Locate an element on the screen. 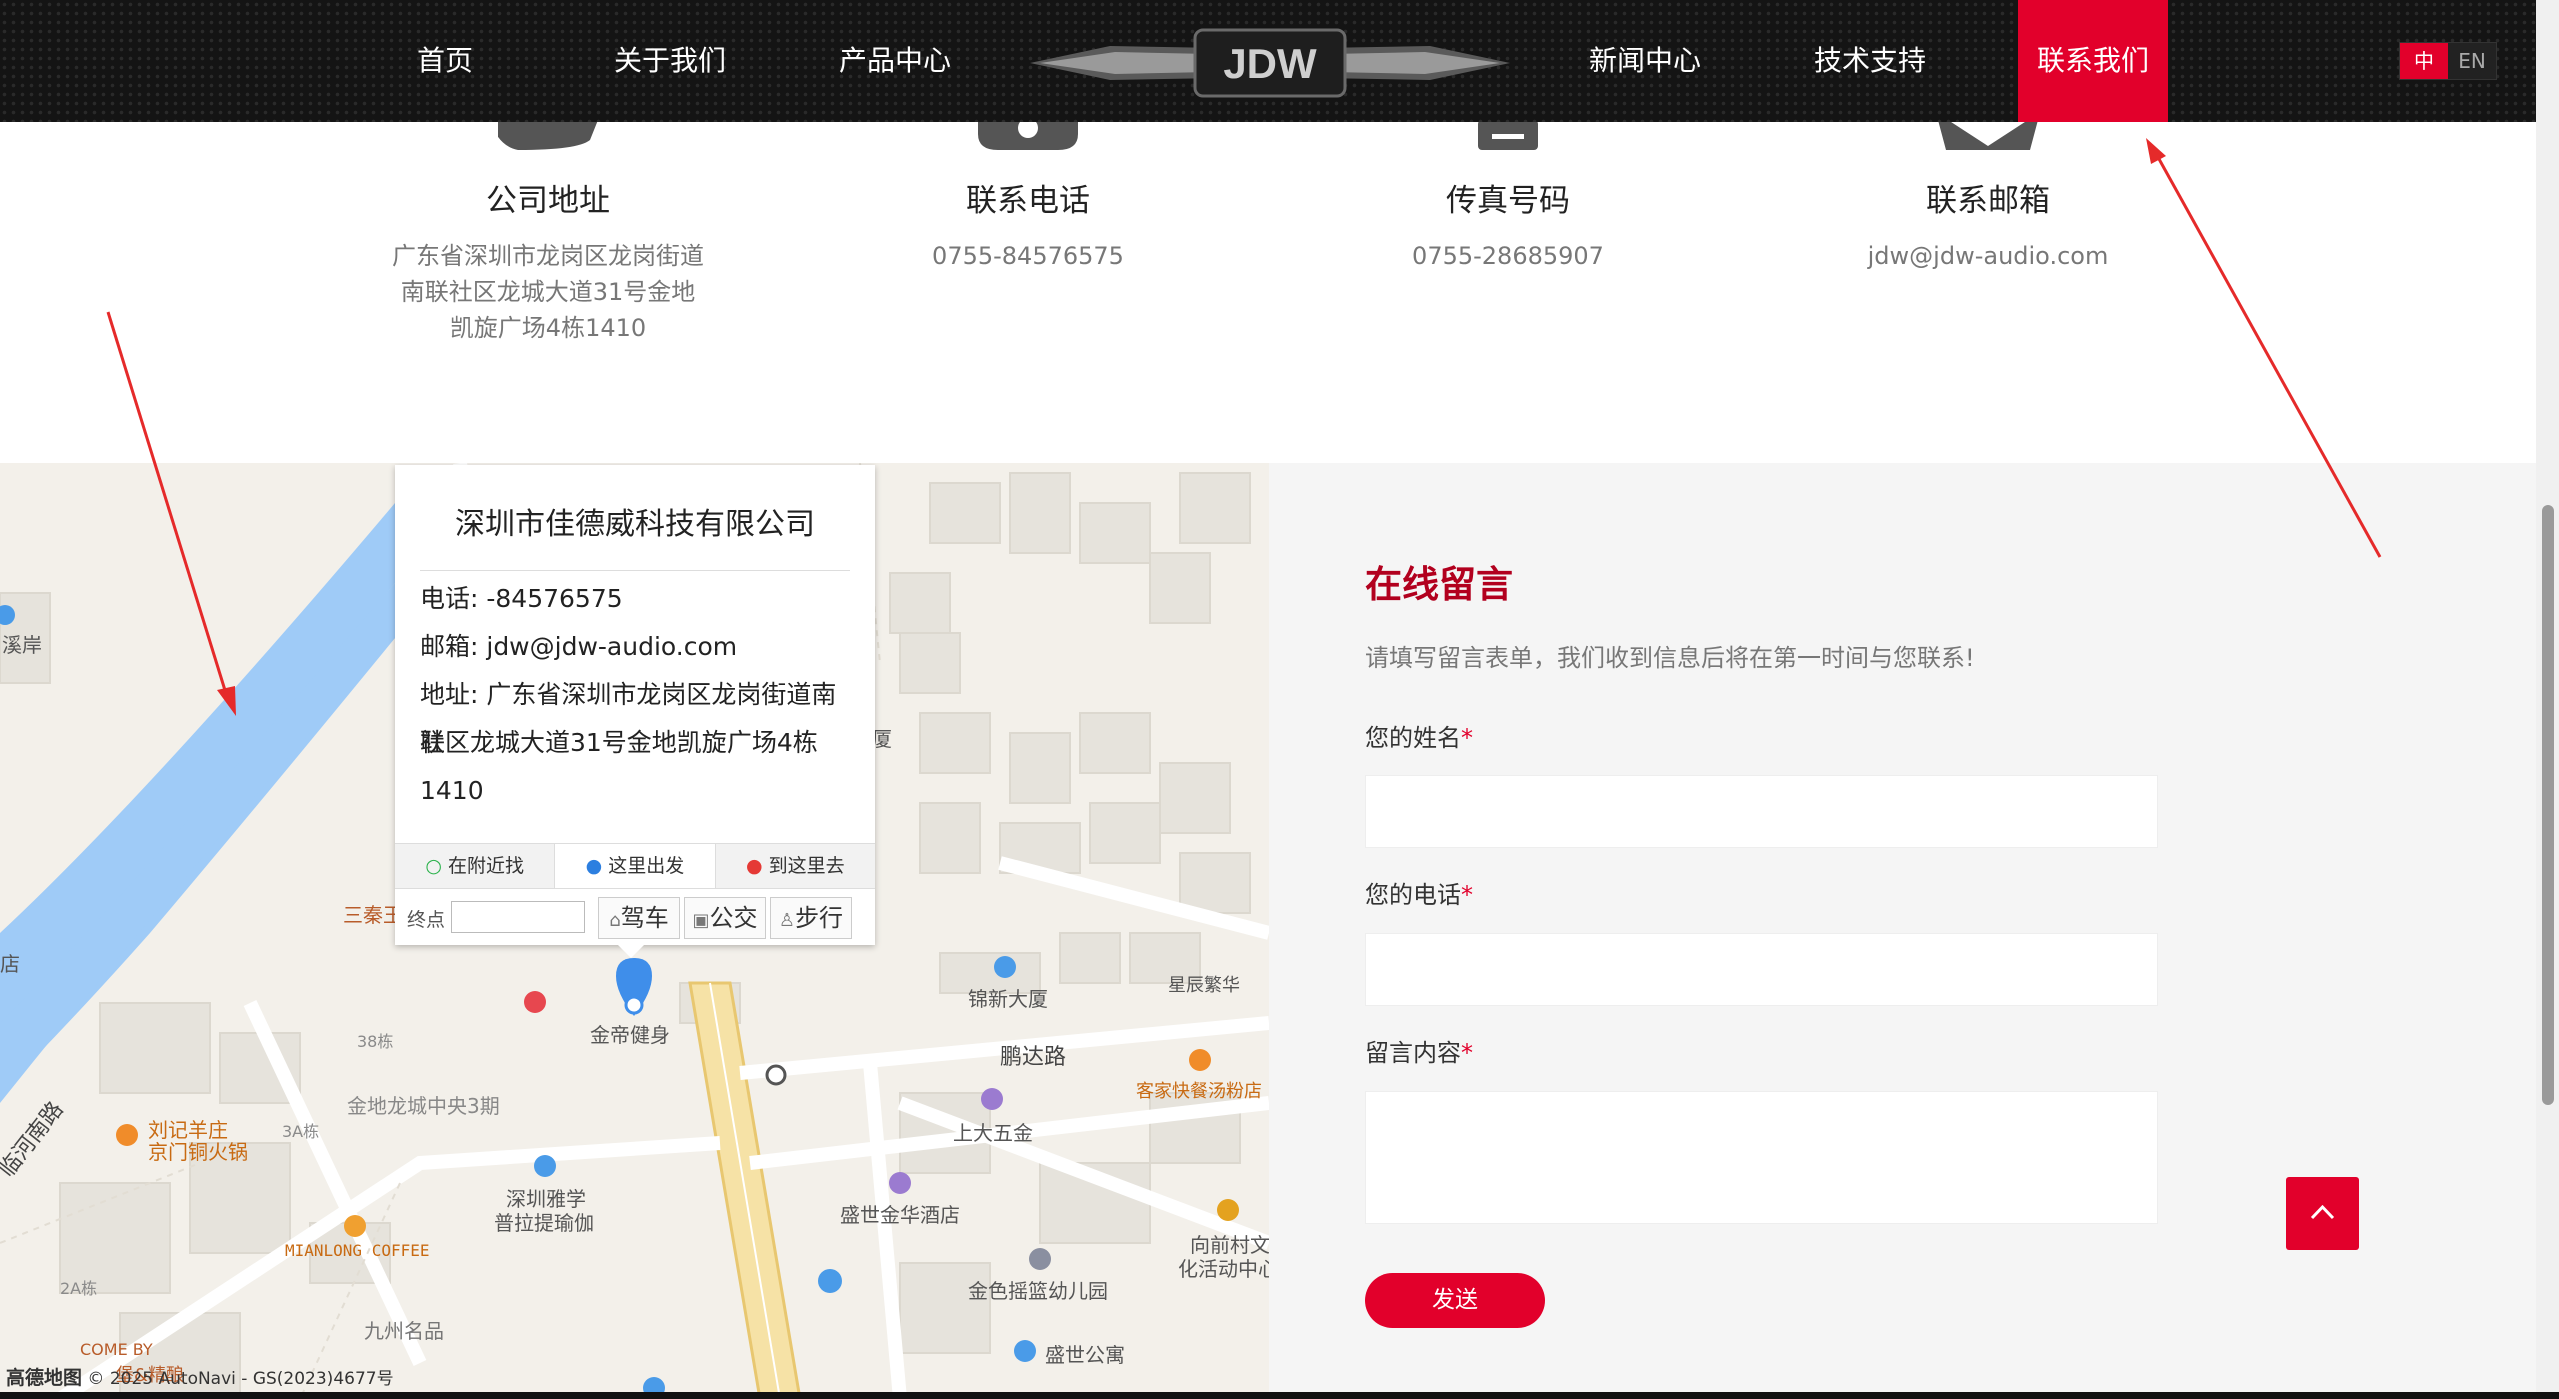 The image size is (2559, 1399). map-poi: COME BY is located at coordinates (116, 1349).